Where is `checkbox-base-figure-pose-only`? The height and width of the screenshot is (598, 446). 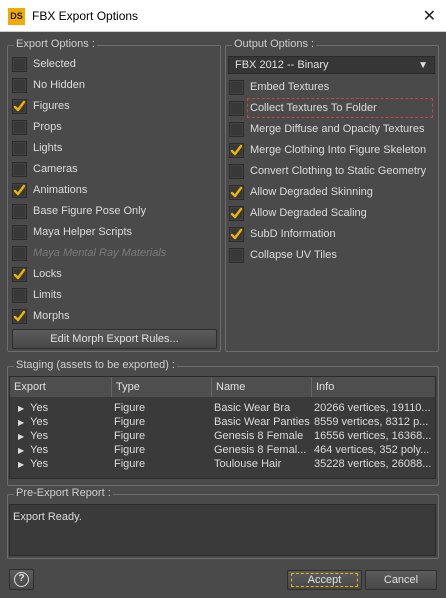
checkbox-base-figure-pose-only is located at coordinates (19, 211).